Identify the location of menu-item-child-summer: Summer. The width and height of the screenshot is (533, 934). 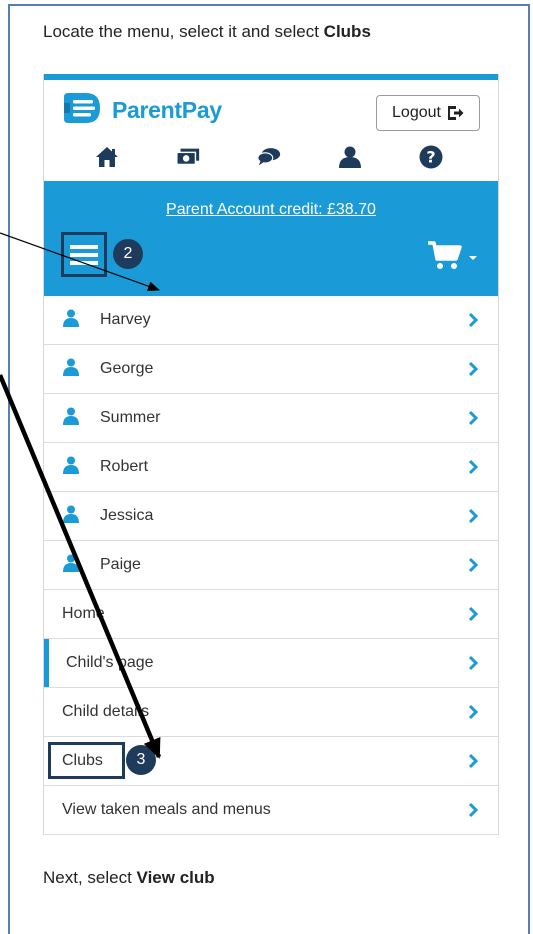
(271, 418).